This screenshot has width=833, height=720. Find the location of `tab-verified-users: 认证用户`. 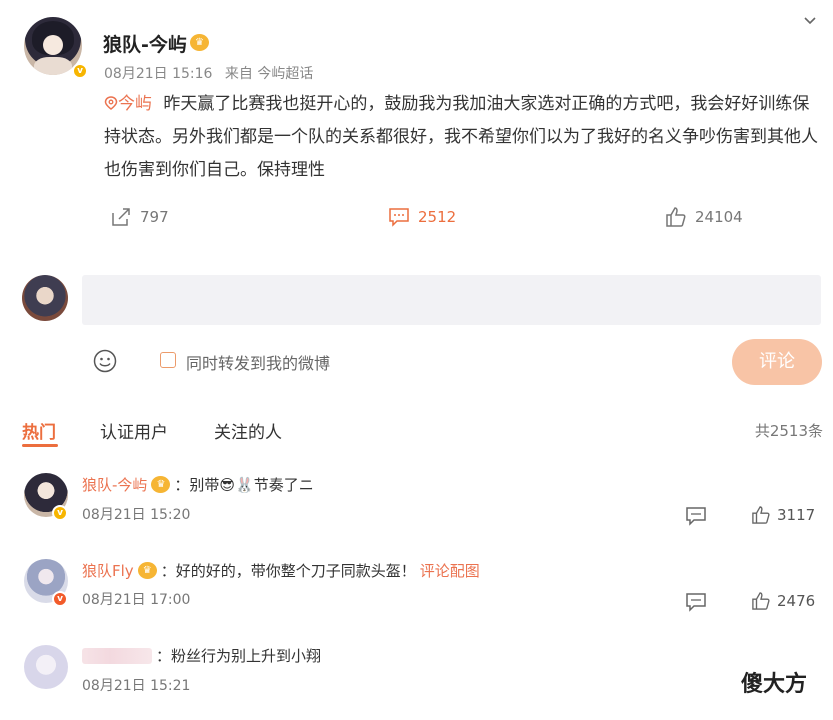

tab-verified-users: 认证用户 is located at coordinates (134, 430).